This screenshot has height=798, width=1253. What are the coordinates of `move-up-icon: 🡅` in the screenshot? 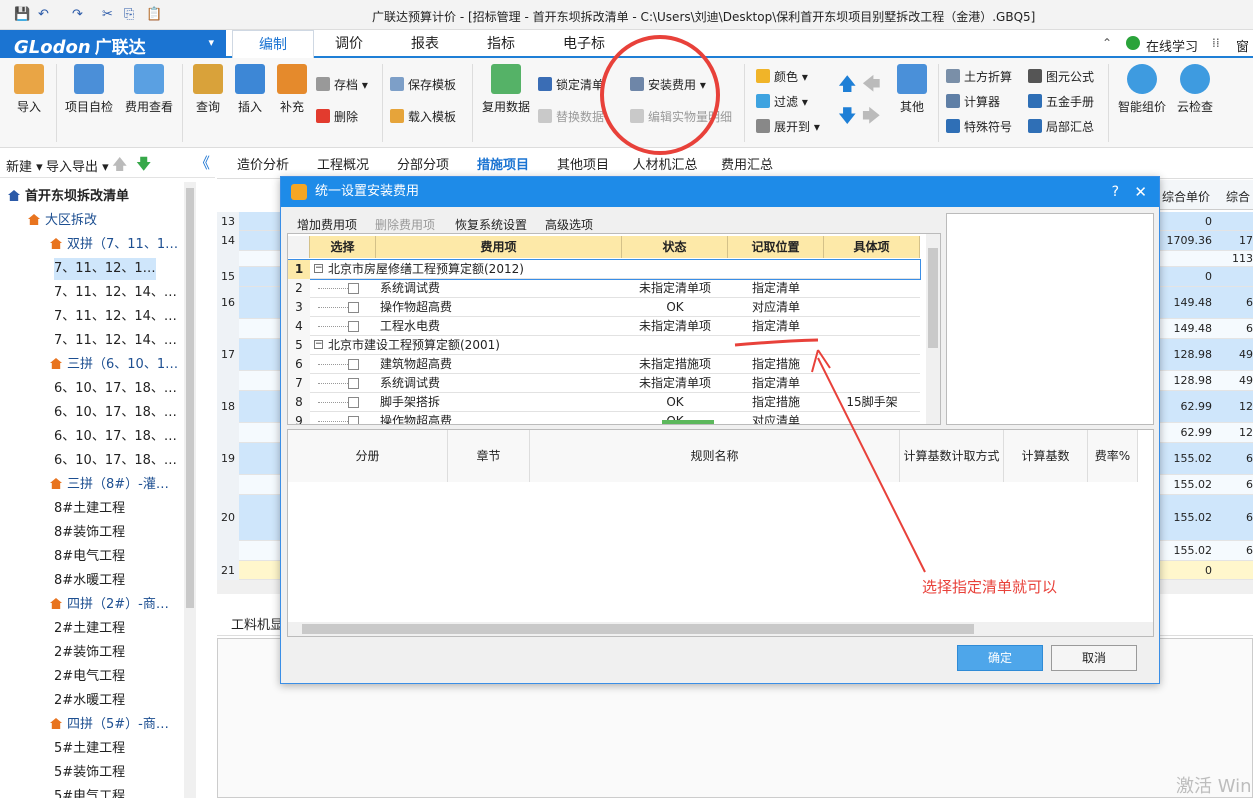 It's located at (847, 87).